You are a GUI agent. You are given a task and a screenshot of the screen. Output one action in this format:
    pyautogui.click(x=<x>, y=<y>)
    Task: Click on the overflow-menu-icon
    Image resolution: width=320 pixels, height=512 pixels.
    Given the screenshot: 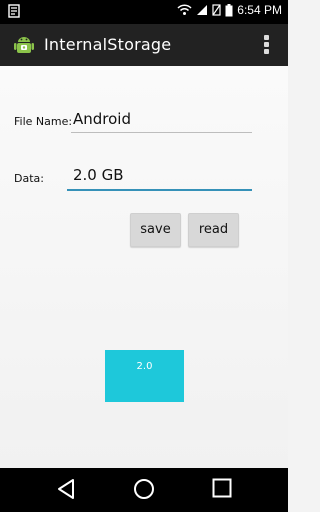 What is the action you would take?
    pyautogui.click(x=267, y=45)
    